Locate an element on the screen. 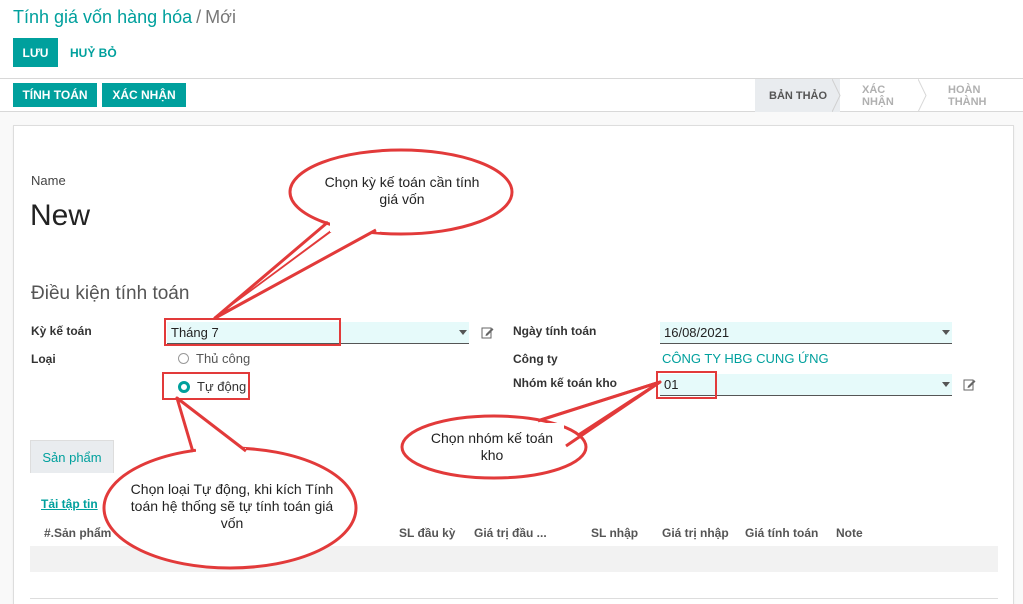 The image size is (1023, 604). radio-label: Thủ công is located at coordinates (223, 358).